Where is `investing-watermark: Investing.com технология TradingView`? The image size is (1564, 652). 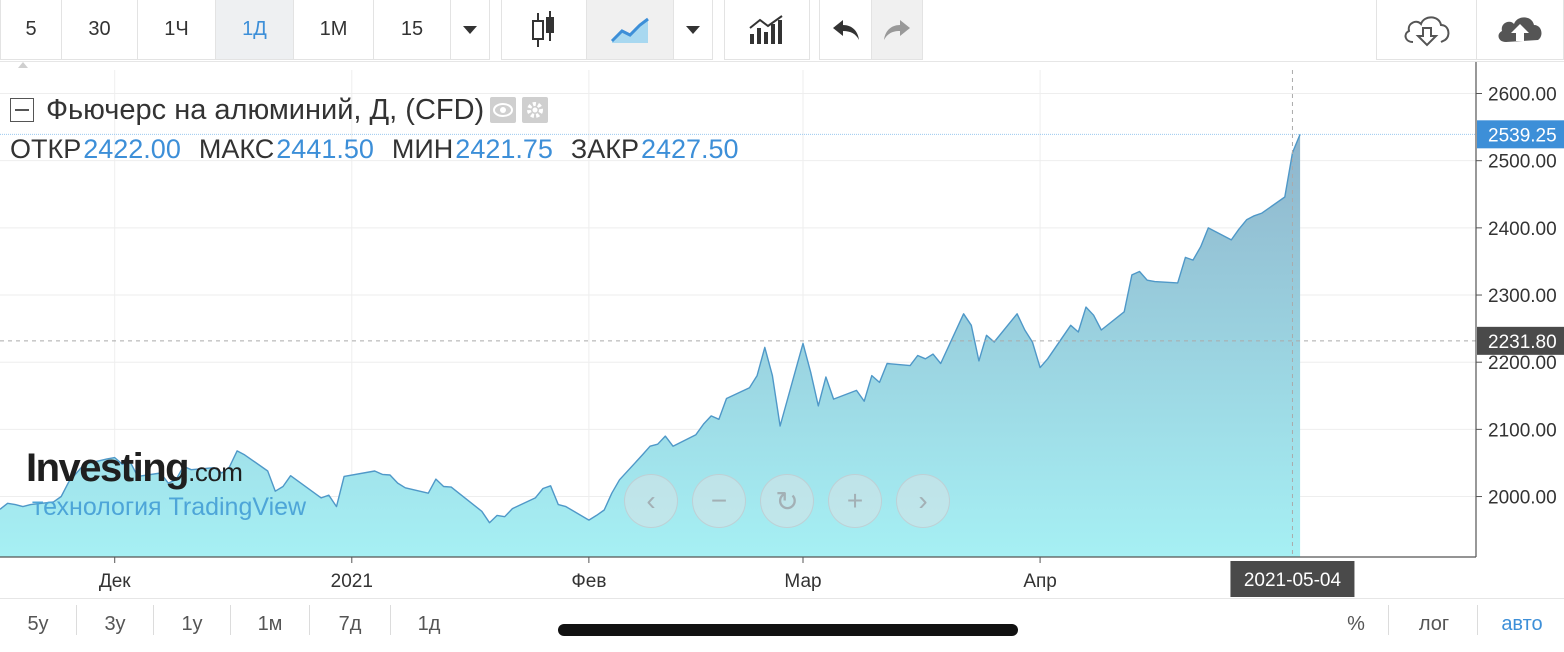 investing-watermark: Investing.com технология TradingView is located at coordinates (166, 484).